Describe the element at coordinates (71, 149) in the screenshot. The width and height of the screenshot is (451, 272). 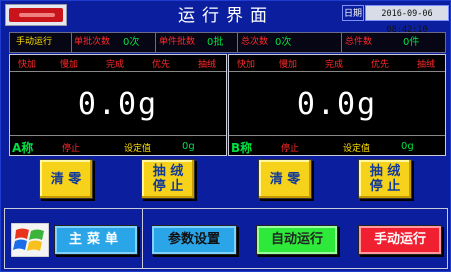
I see `scale-a-status: 停止` at that location.